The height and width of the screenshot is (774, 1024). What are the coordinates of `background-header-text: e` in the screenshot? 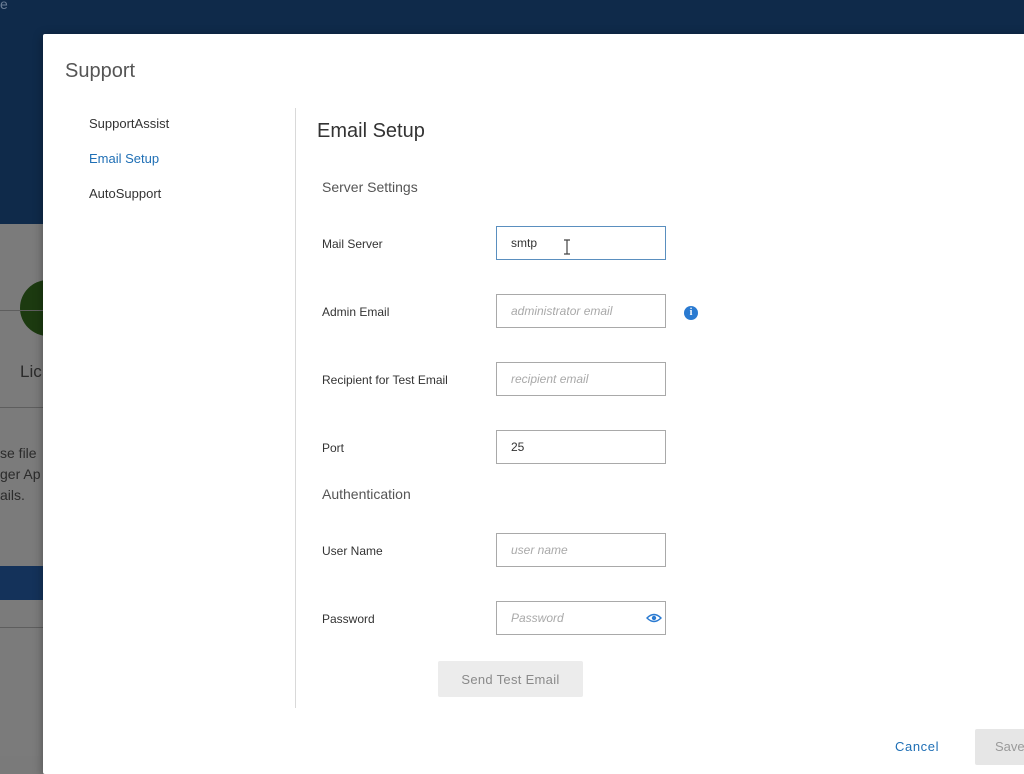 It's located at (4, 6).